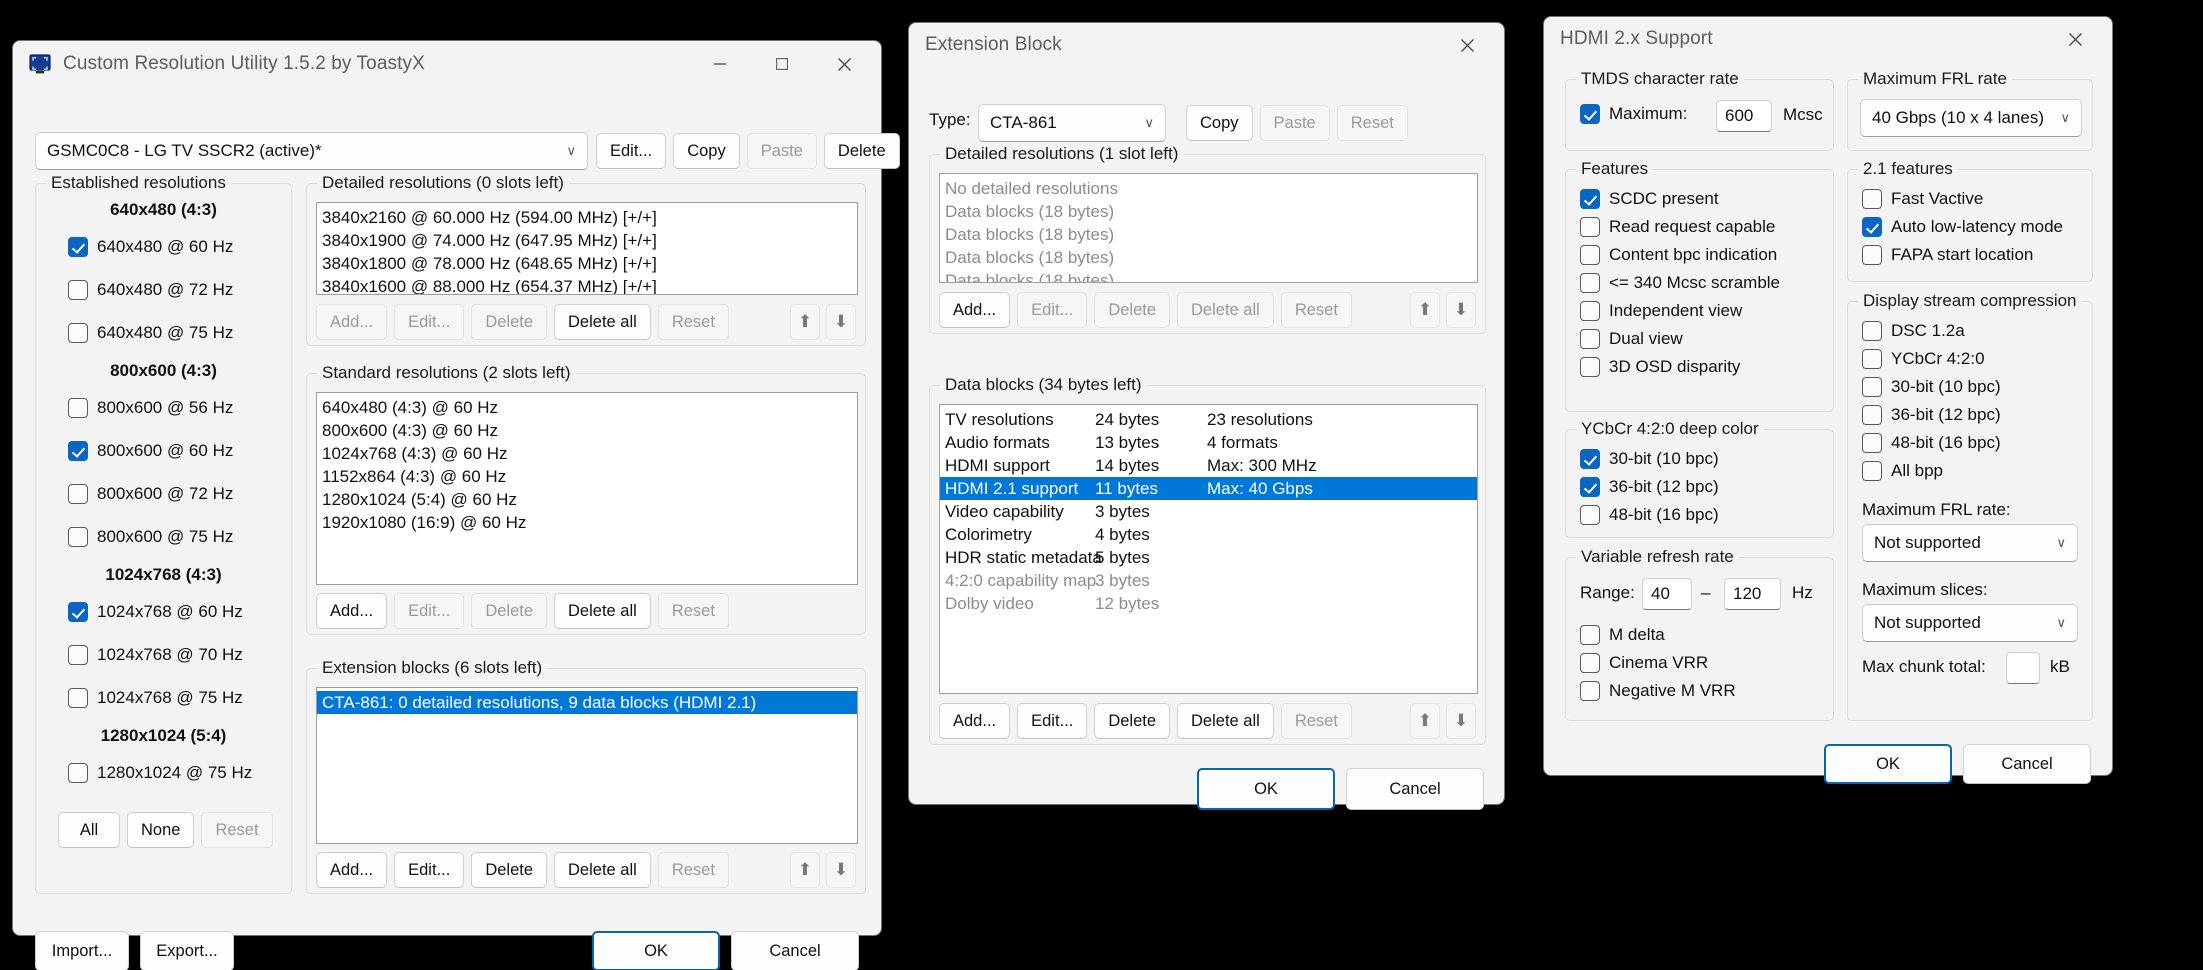 This screenshot has height=970, width=2203. I want to click on checkbox-ycbcr-30bit: 30-bit (10 bpc), so click(1649, 459).